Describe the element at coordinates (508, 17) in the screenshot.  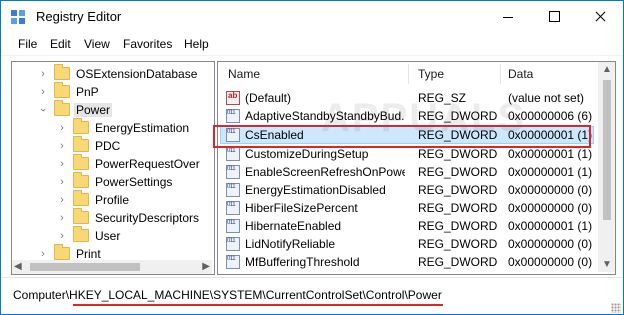
I see `minimize-button` at that location.